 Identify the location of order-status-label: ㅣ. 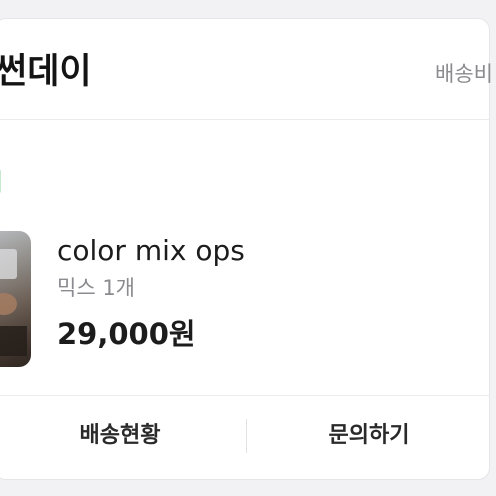
(0, 182).